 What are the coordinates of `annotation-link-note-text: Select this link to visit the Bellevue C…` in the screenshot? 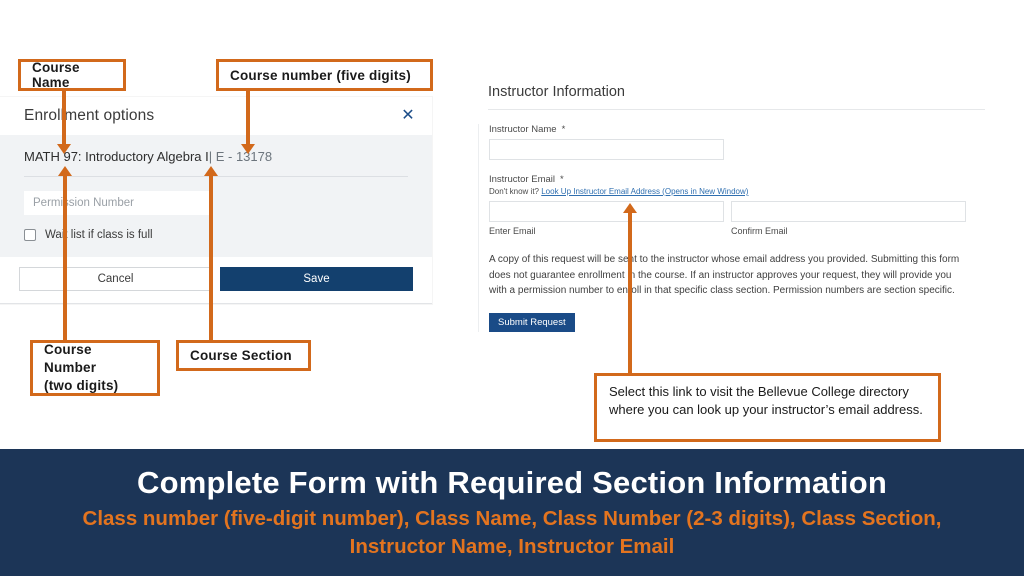 It's located at (766, 401).